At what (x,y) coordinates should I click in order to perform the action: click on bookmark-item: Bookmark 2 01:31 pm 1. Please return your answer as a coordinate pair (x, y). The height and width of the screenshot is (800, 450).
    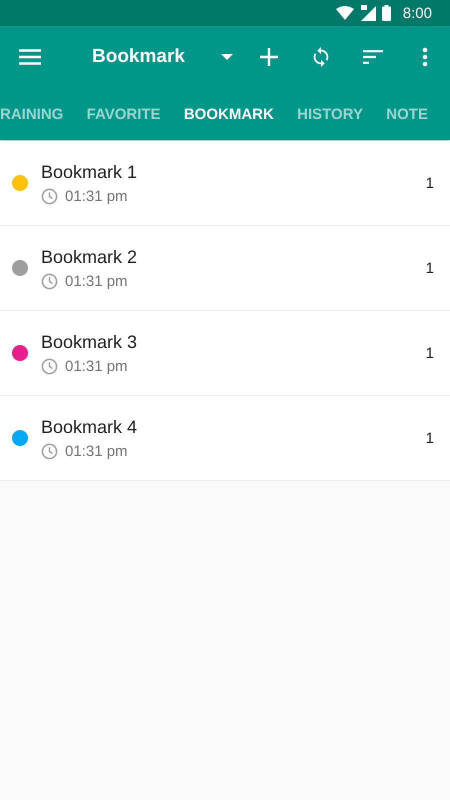
    Looking at the image, I should click on (225, 268).